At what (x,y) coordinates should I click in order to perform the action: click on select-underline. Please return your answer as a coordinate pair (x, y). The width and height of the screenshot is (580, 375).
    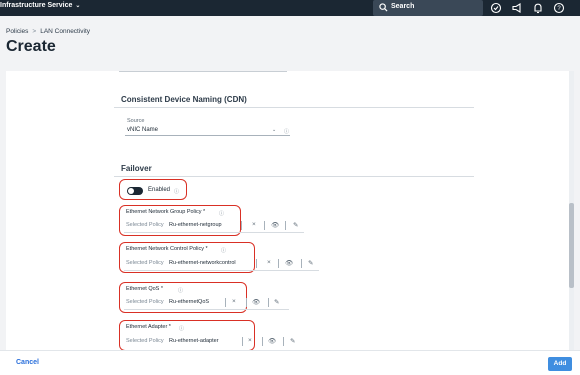
    Looking at the image, I should click on (207, 135).